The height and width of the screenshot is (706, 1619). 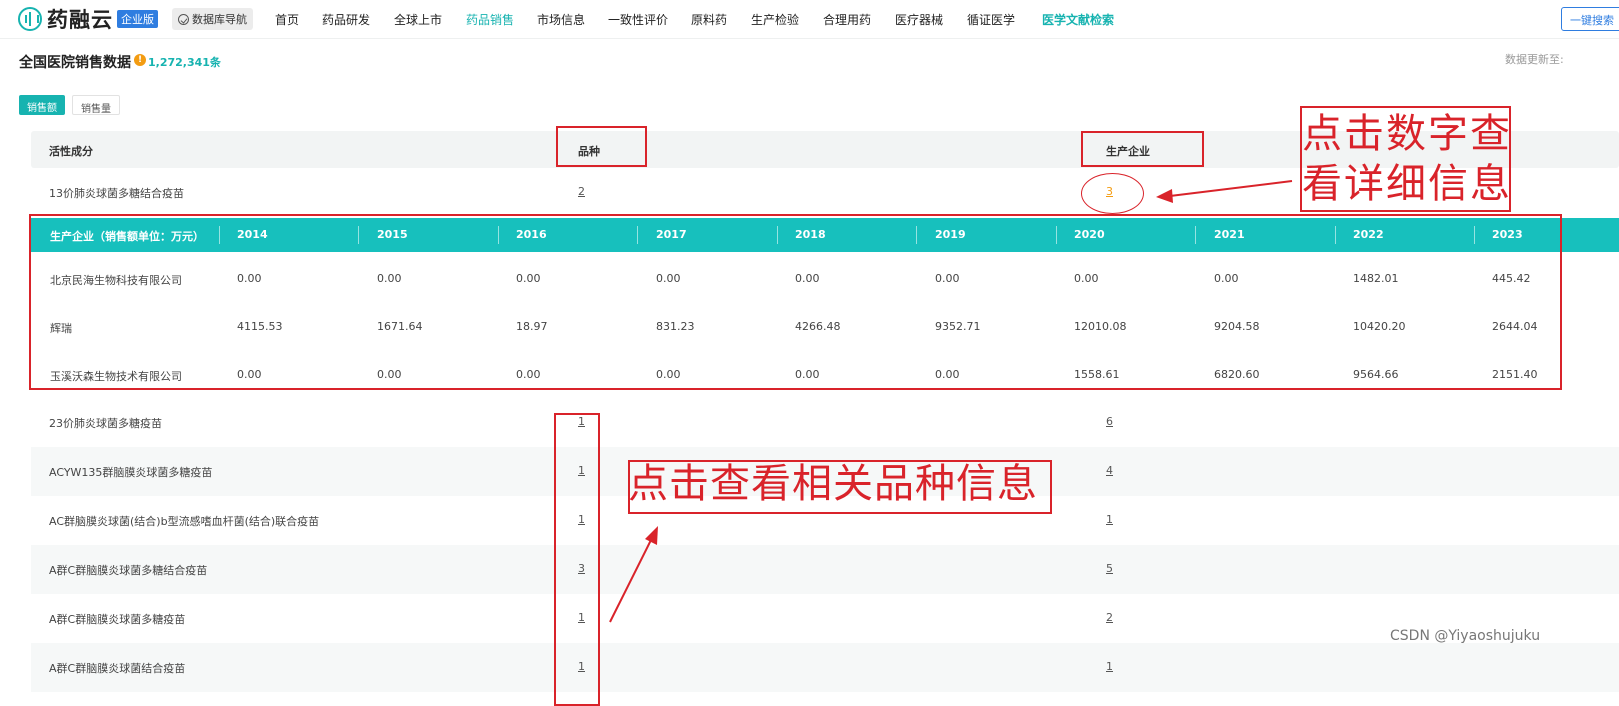 I want to click on record-count: 1,272,341条, so click(x=184, y=62).